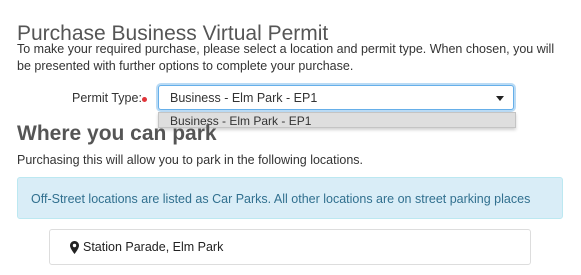 The image size is (581, 275). I want to click on chevron-down-icon, so click(500, 98).